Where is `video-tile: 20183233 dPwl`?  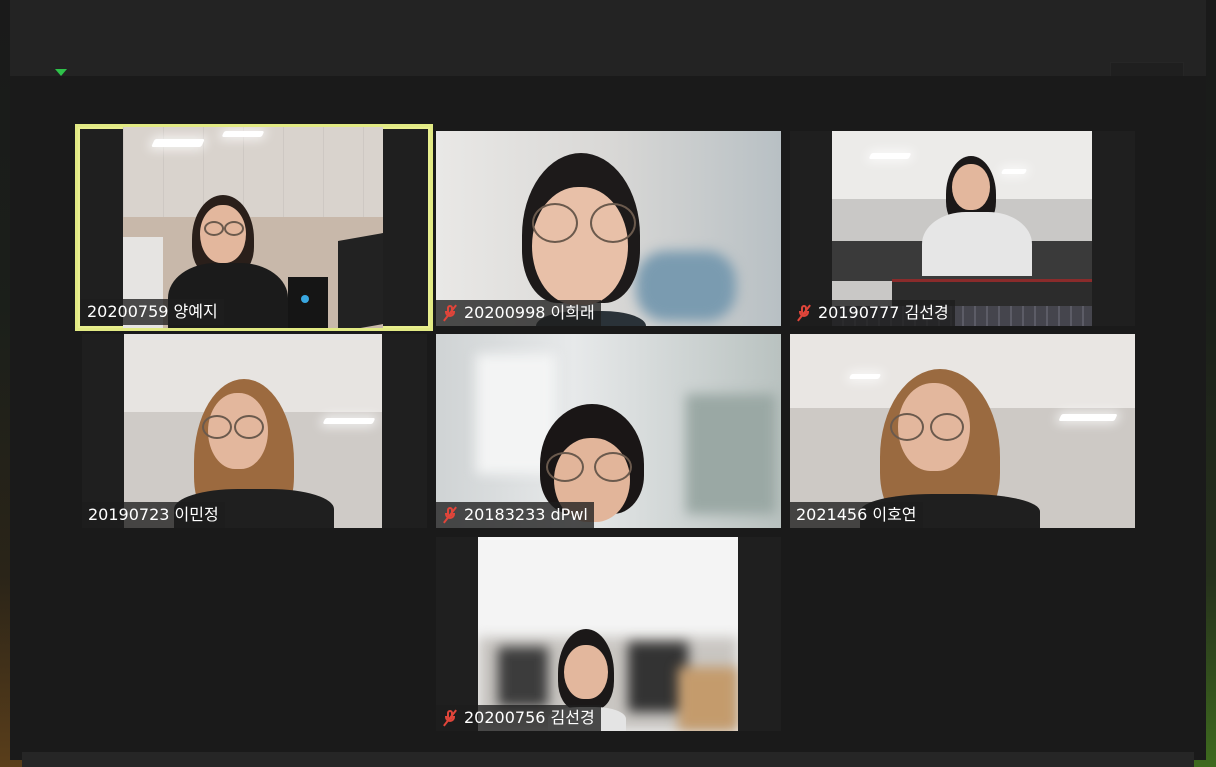
video-tile: 20183233 dPwl is located at coordinates (608, 431).